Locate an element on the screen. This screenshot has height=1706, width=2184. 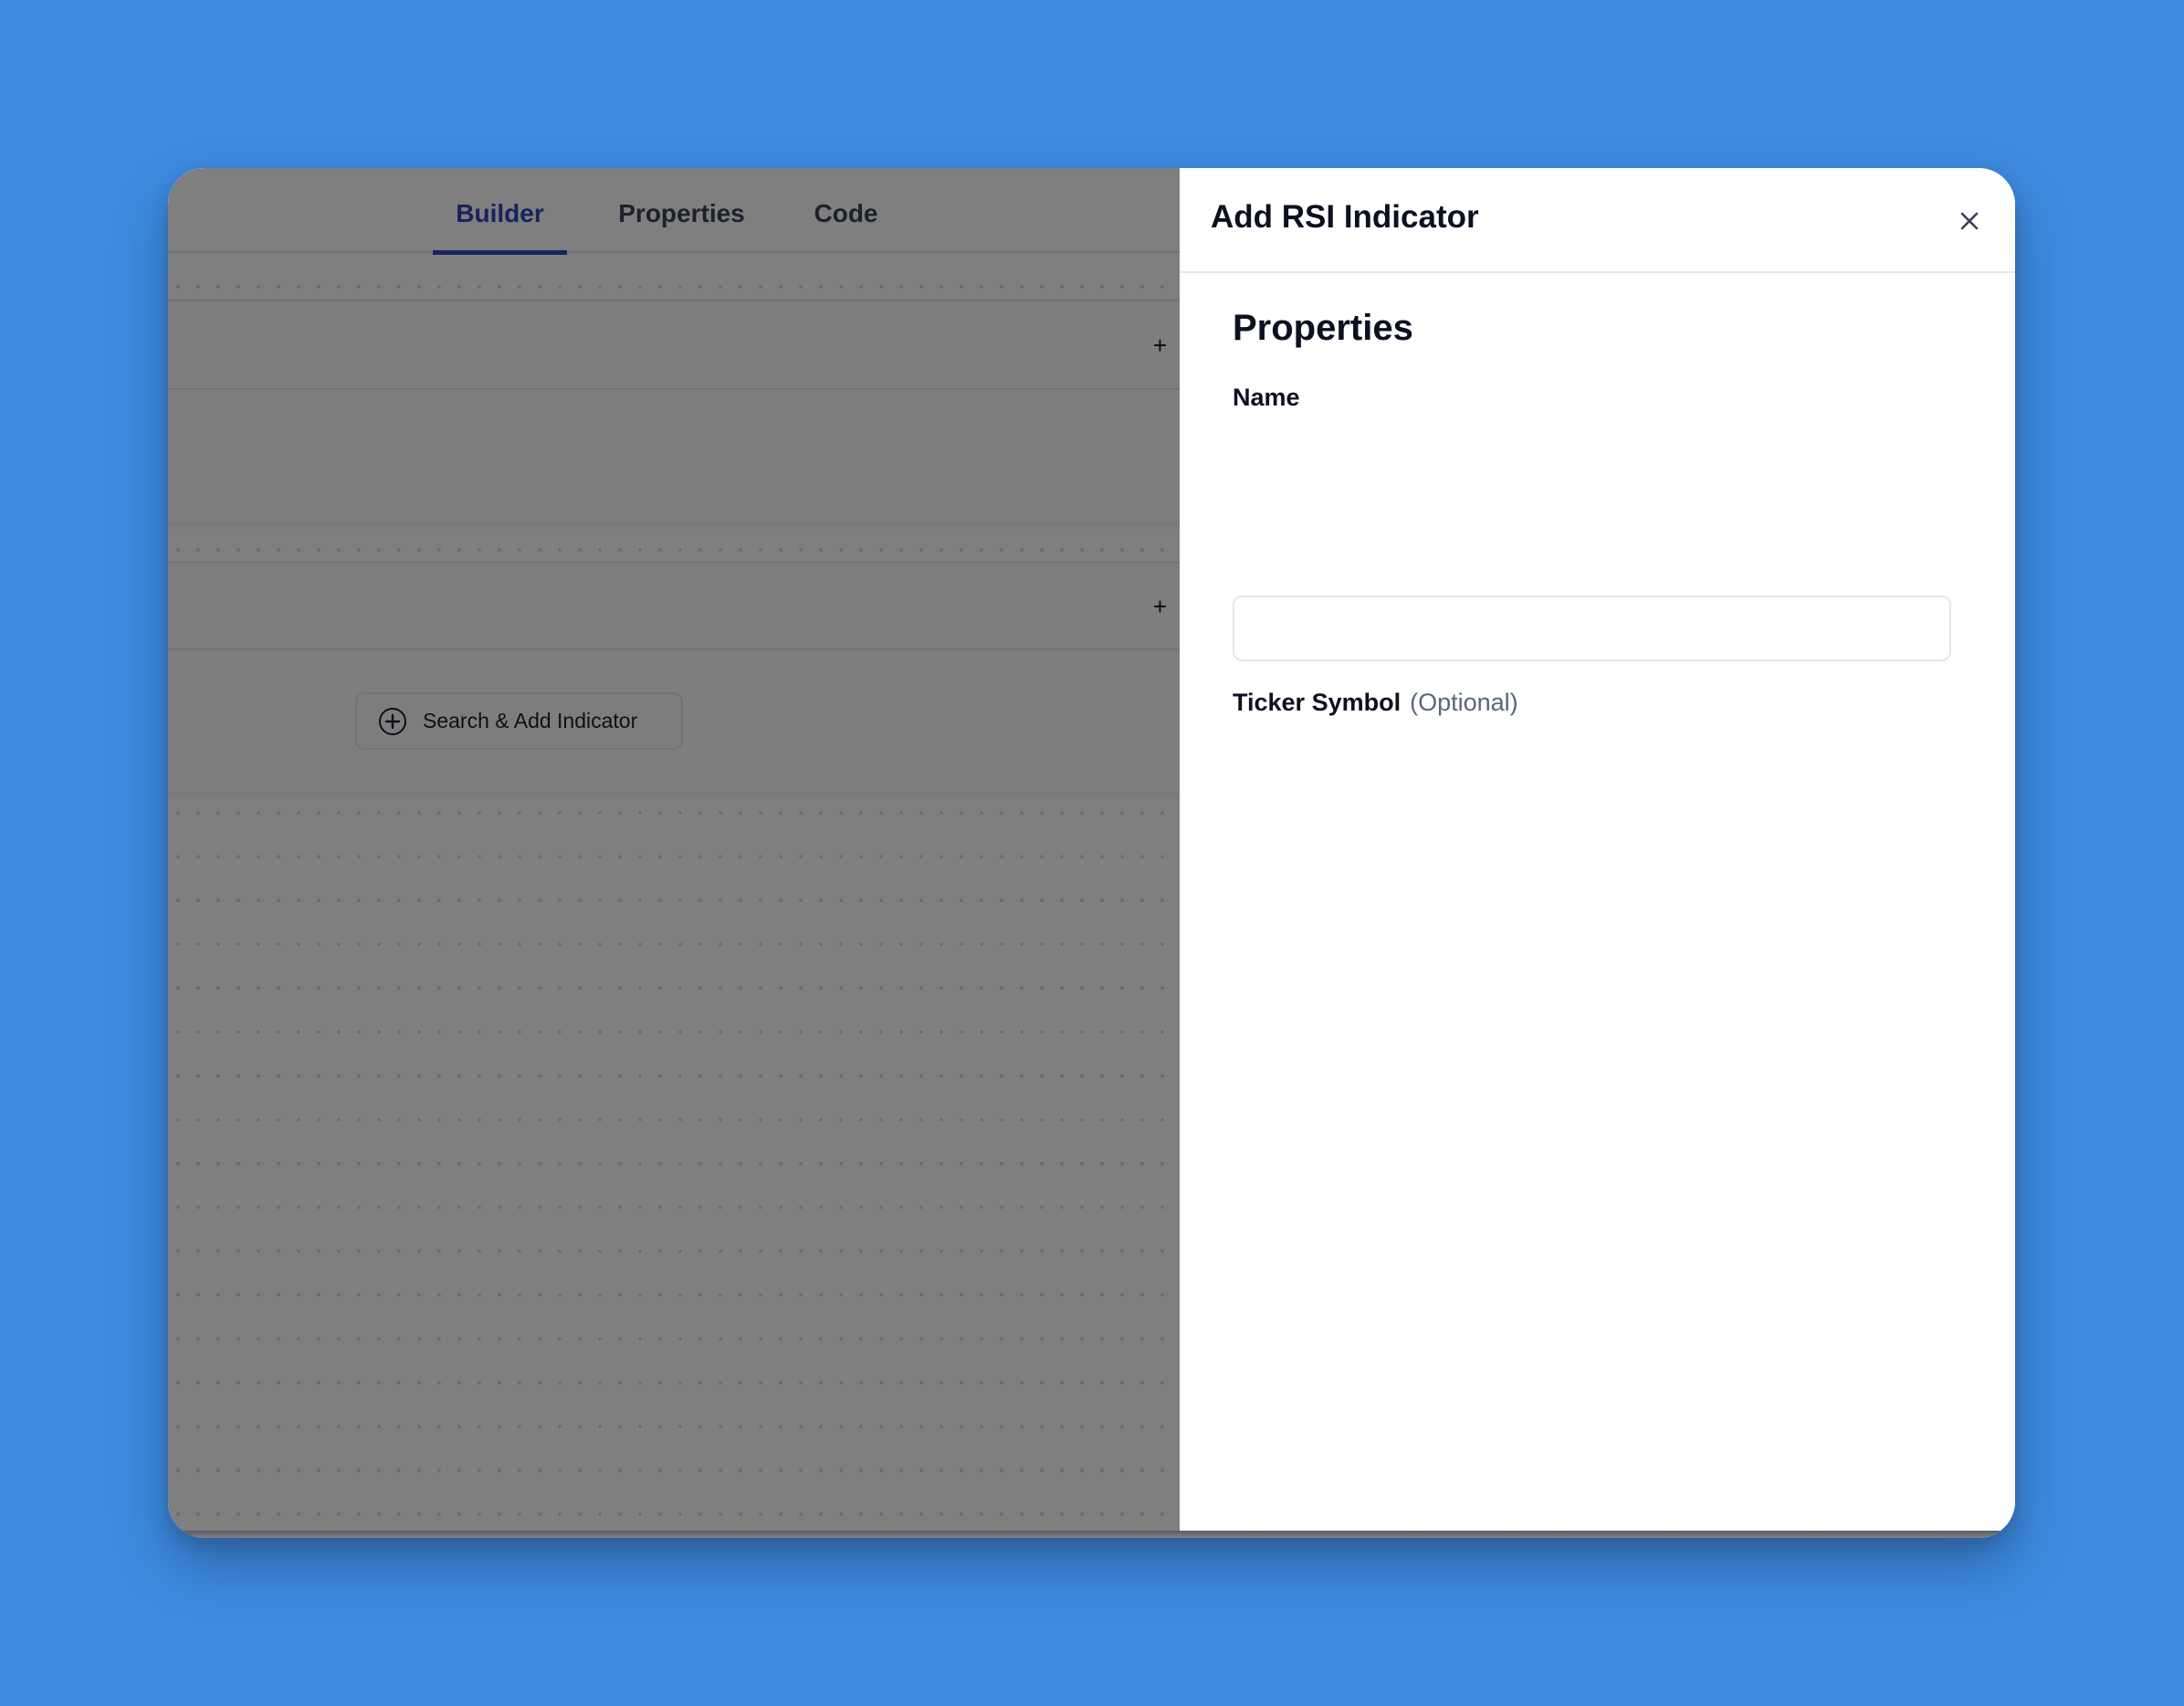
close-button is located at coordinates (1970, 221).